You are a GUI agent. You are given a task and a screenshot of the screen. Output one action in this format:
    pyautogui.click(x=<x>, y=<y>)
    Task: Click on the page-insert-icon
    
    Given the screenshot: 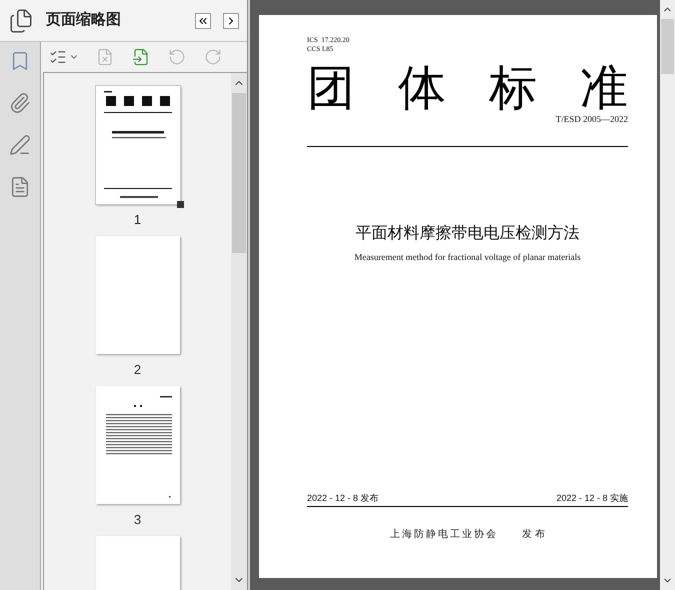 What is the action you would take?
    pyautogui.click(x=141, y=57)
    